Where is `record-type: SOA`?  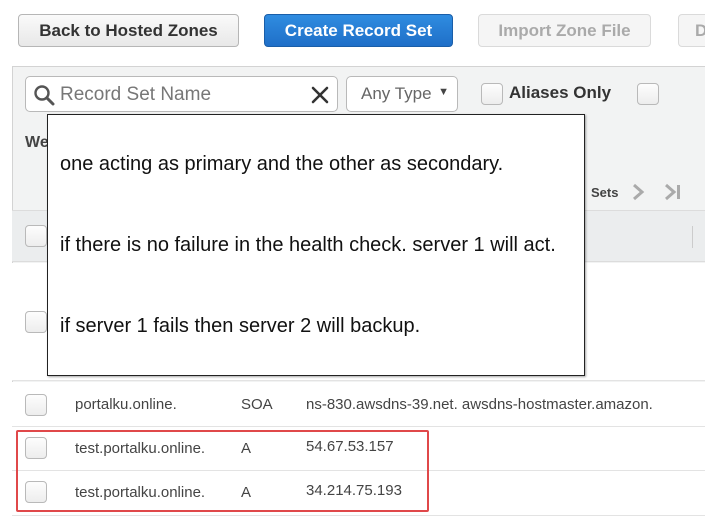 record-type: SOA is located at coordinates (257, 404).